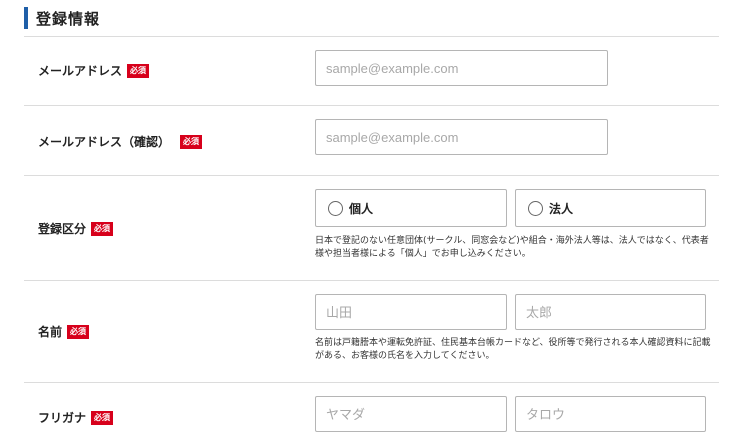 The image size is (751, 444). What do you see at coordinates (610, 208) in the screenshot?
I see `radio-corporation: 法人` at bounding box center [610, 208].